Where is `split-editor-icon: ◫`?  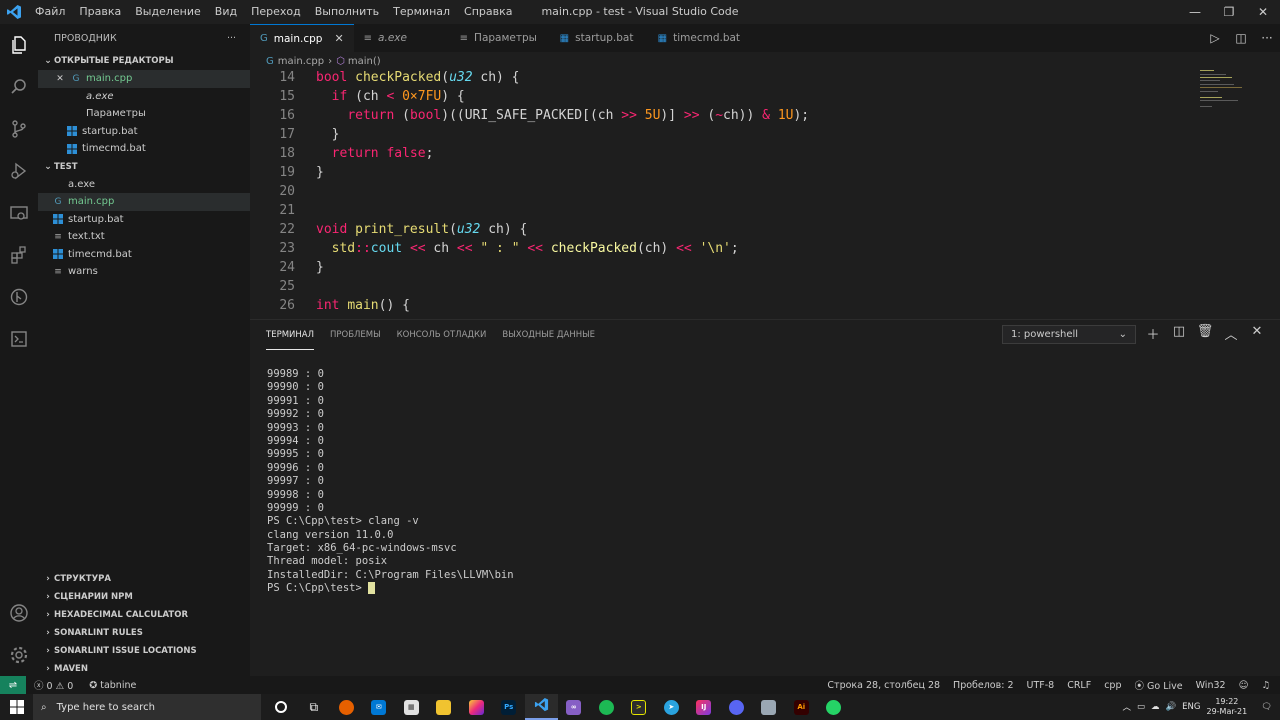 split-editor-icon: ◫ is located at coordinates (1241, 38).